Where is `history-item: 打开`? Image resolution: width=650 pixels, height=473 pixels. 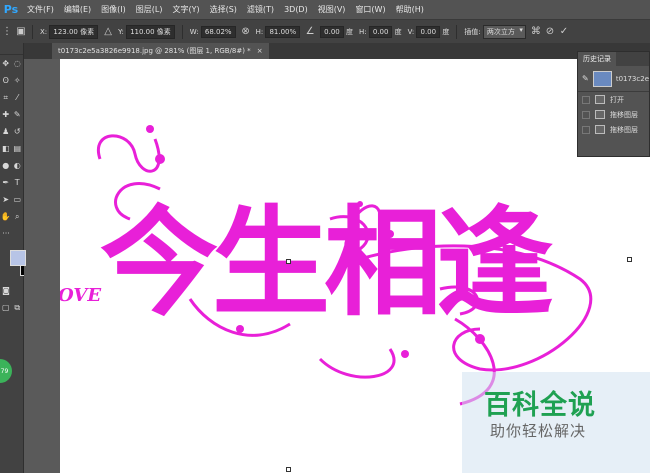 history-item: 打开 is located at coordinates (613, 99).